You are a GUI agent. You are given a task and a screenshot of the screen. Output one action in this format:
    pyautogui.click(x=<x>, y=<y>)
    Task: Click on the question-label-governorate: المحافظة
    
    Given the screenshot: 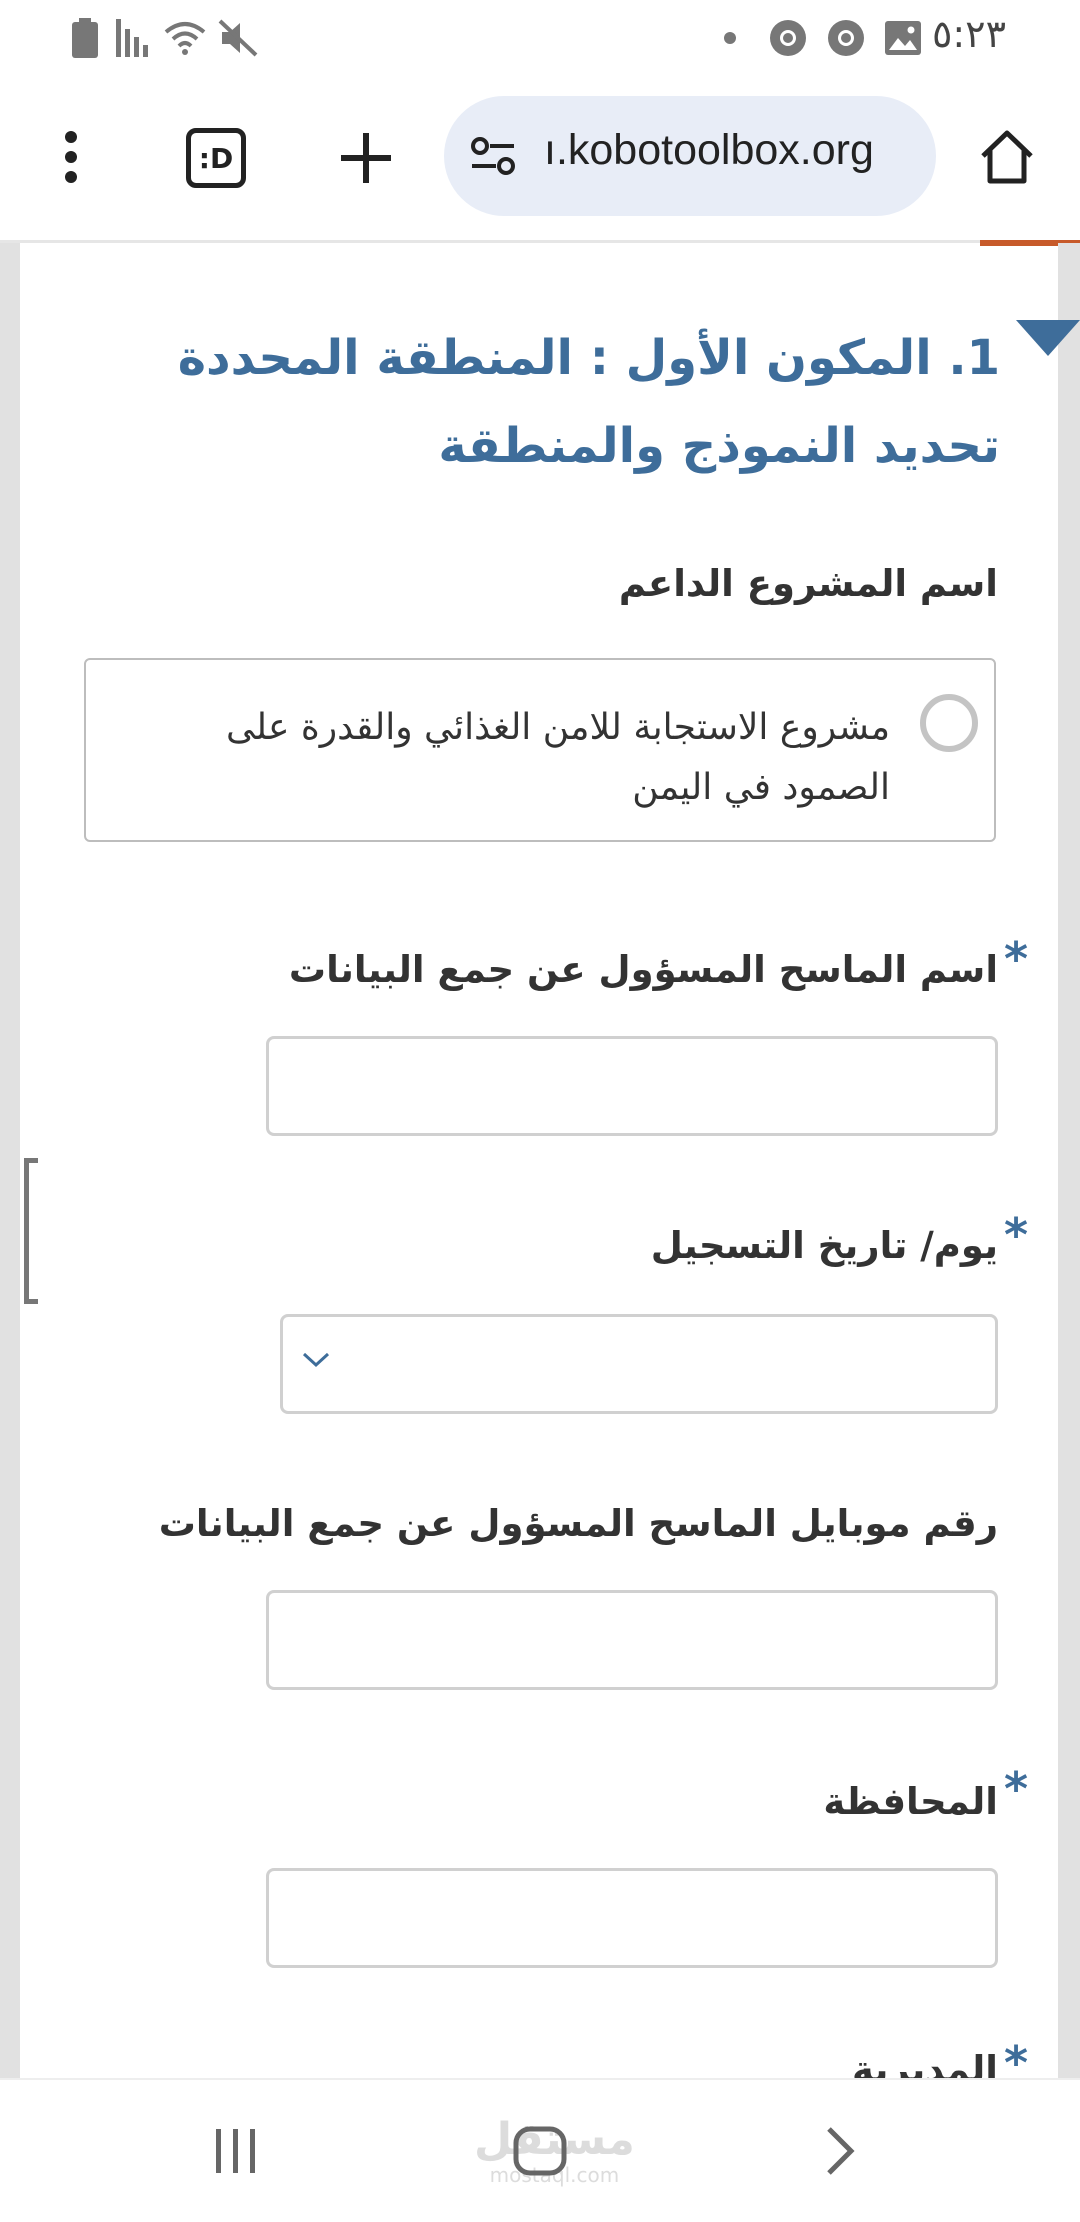 What is the action you would take?
    pyautogui.click(x=910, y=1801)
    